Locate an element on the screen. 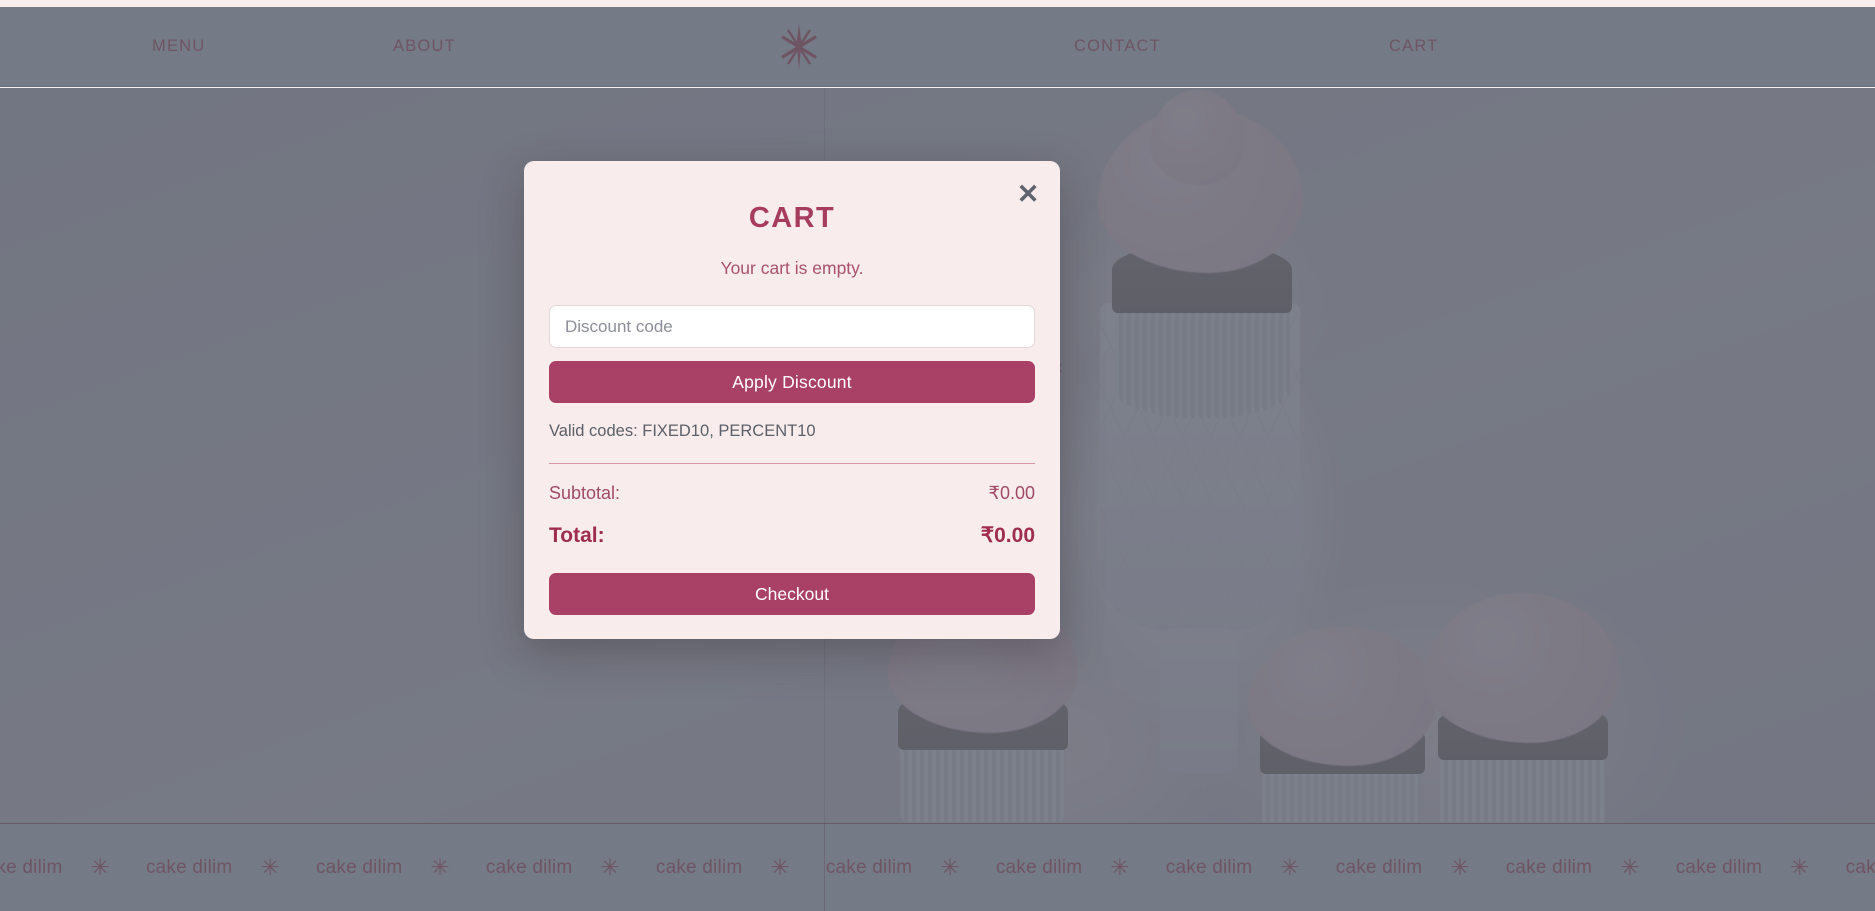 Image resolution: width=1875 pixels, height=911 pixels. top-accent-strip is located at coordinates (937, 3).